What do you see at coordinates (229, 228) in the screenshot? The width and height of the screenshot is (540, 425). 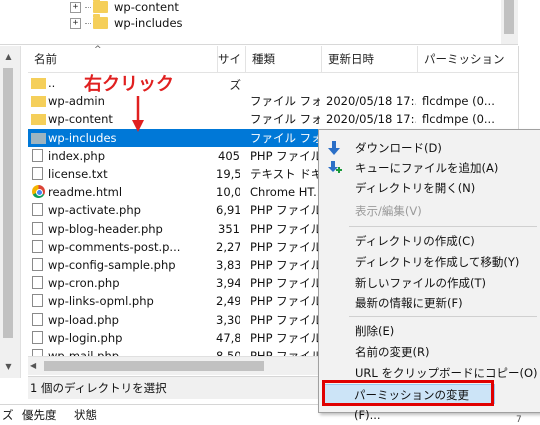 I see `file-size: 351` at bounding box center [229, 228].